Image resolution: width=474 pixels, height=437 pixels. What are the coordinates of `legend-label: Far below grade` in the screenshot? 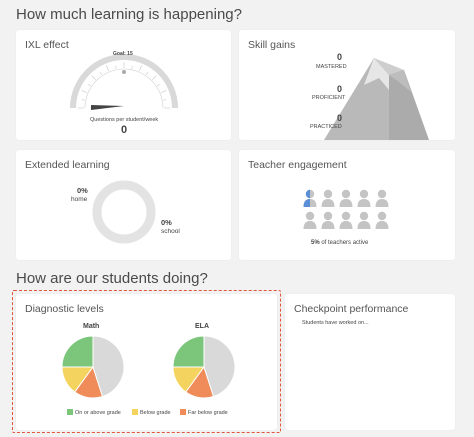 It's located at (208, 413).